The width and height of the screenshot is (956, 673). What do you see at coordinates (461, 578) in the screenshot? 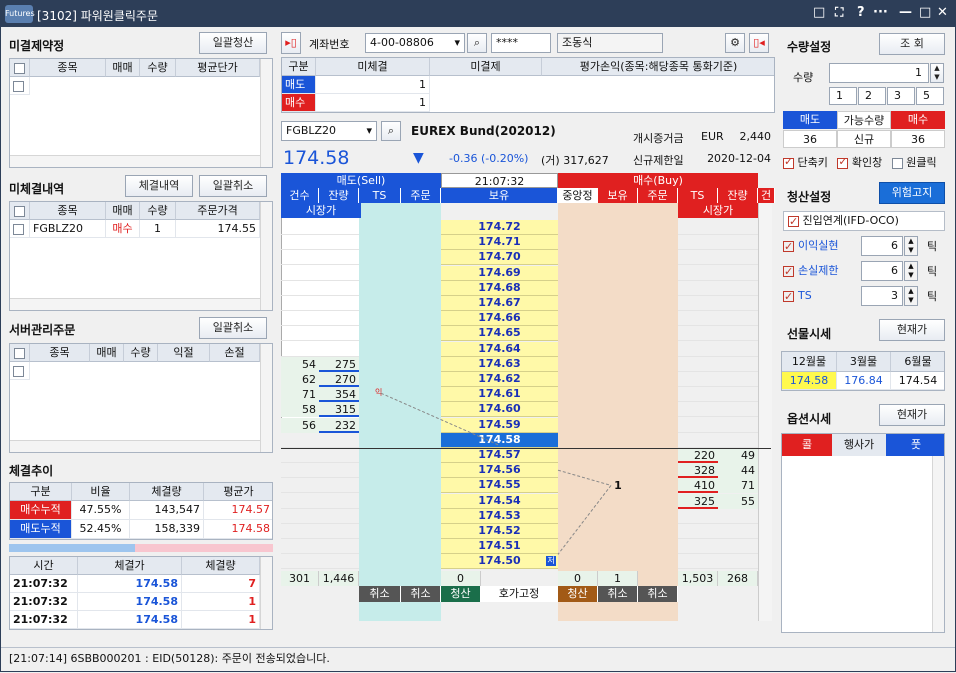
I see `sell-hold-total: 0` at bounding box center [461, 578].